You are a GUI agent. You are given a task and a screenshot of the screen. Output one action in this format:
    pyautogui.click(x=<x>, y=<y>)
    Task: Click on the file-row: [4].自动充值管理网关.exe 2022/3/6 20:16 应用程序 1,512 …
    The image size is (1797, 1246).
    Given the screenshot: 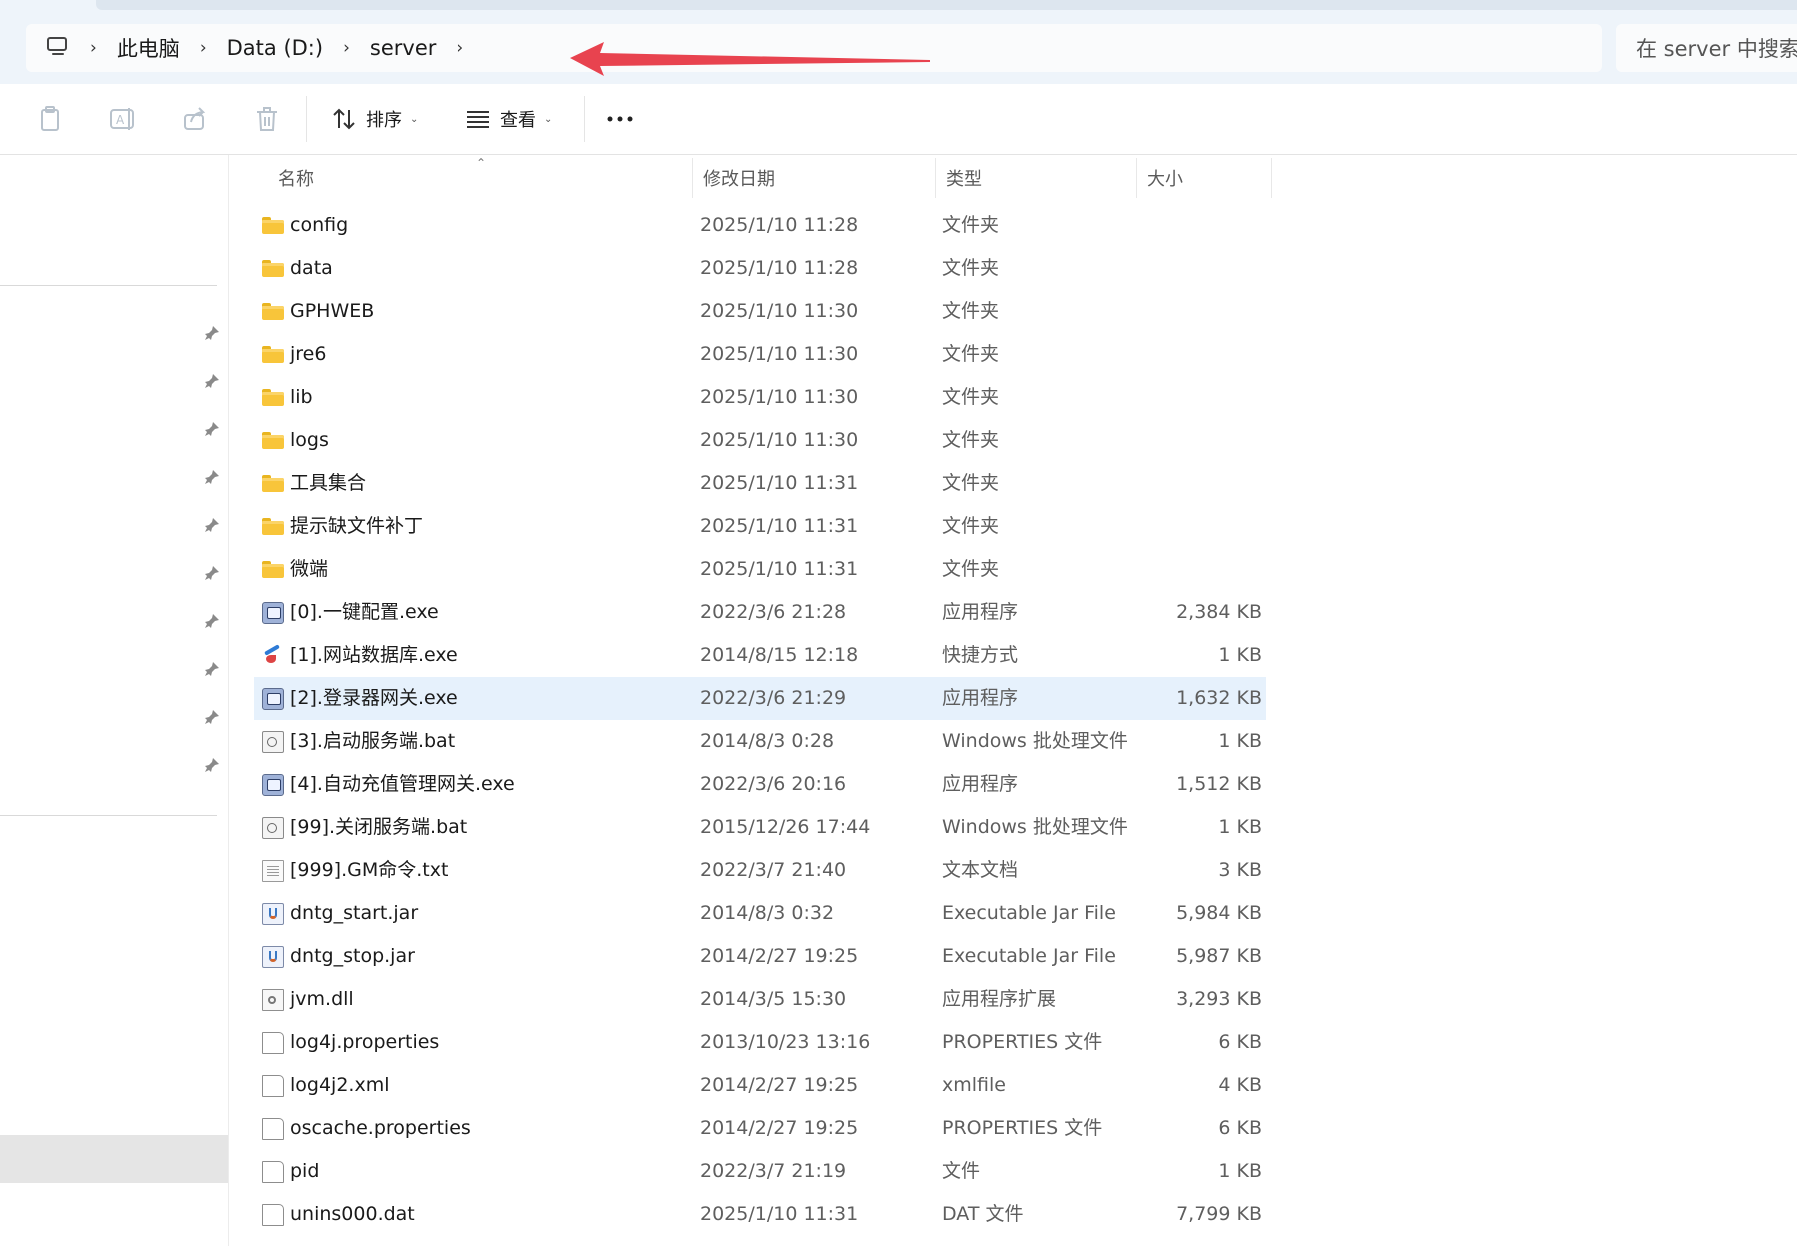 What is the action you would take?
    pyautogui.click(x=760, y=784)
    